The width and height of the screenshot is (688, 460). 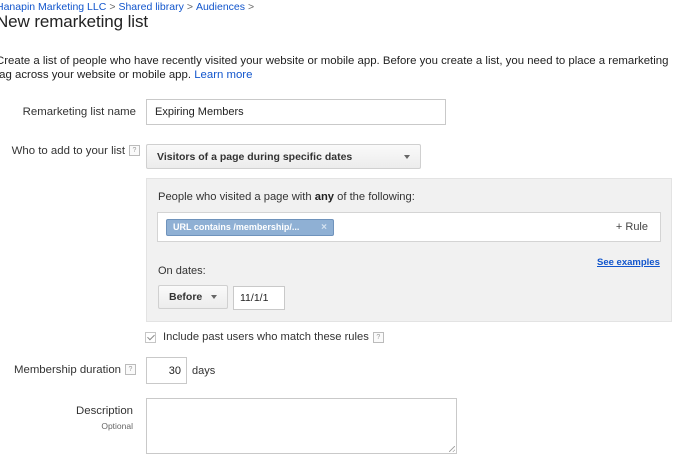 What do you see at coordinates (296, 112) in the screenshot?
I see `list-name-input: Expiring Members` at bounding box center [296, 112].